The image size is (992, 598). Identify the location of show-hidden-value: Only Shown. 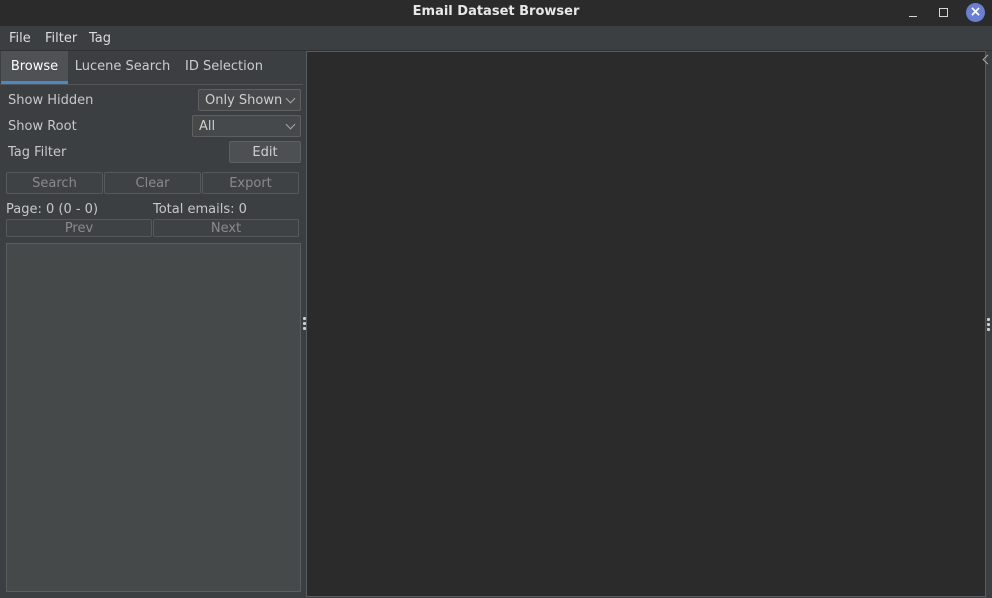
(244, 100).